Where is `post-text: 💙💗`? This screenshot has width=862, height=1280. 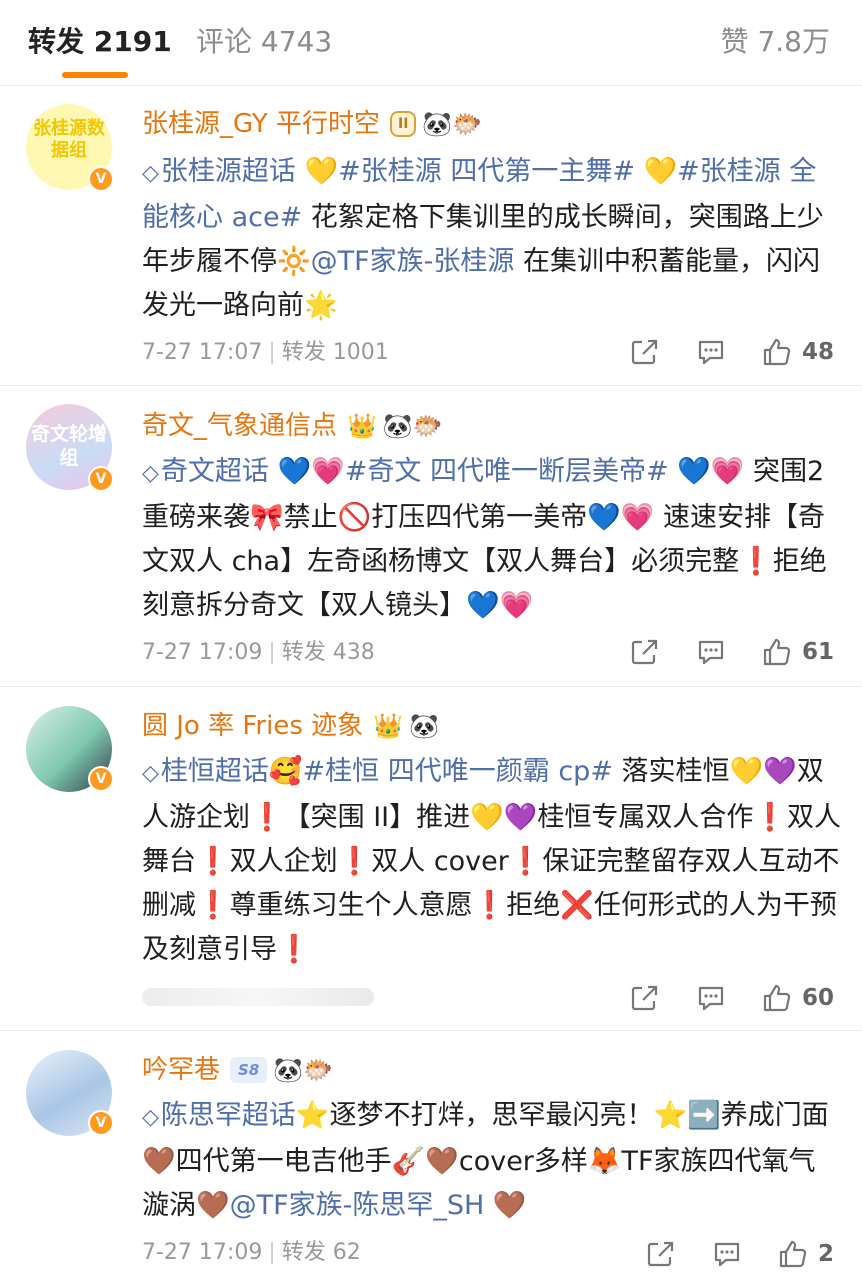 post-text: 💙💗 is located at coordinates (306, 471).